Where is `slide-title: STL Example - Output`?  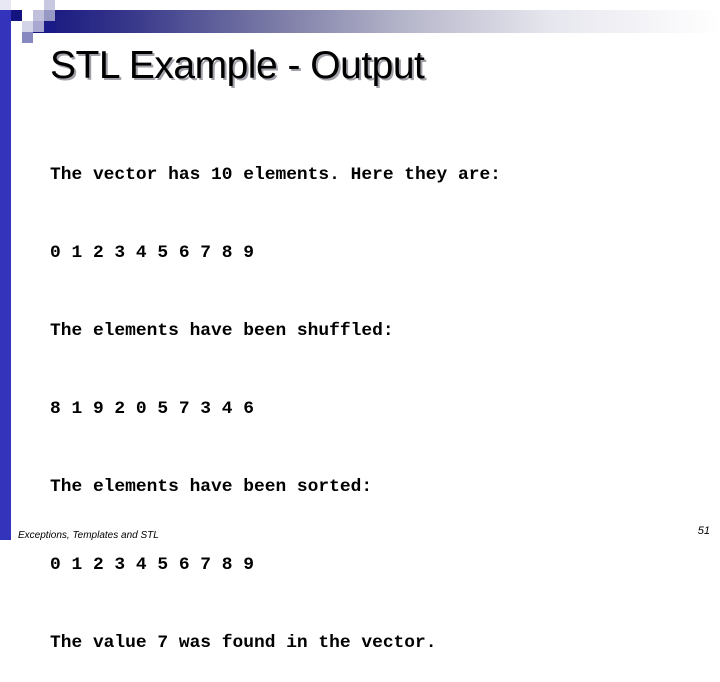 slide-title: STL Example - Output is located at coordinates (237, 65).